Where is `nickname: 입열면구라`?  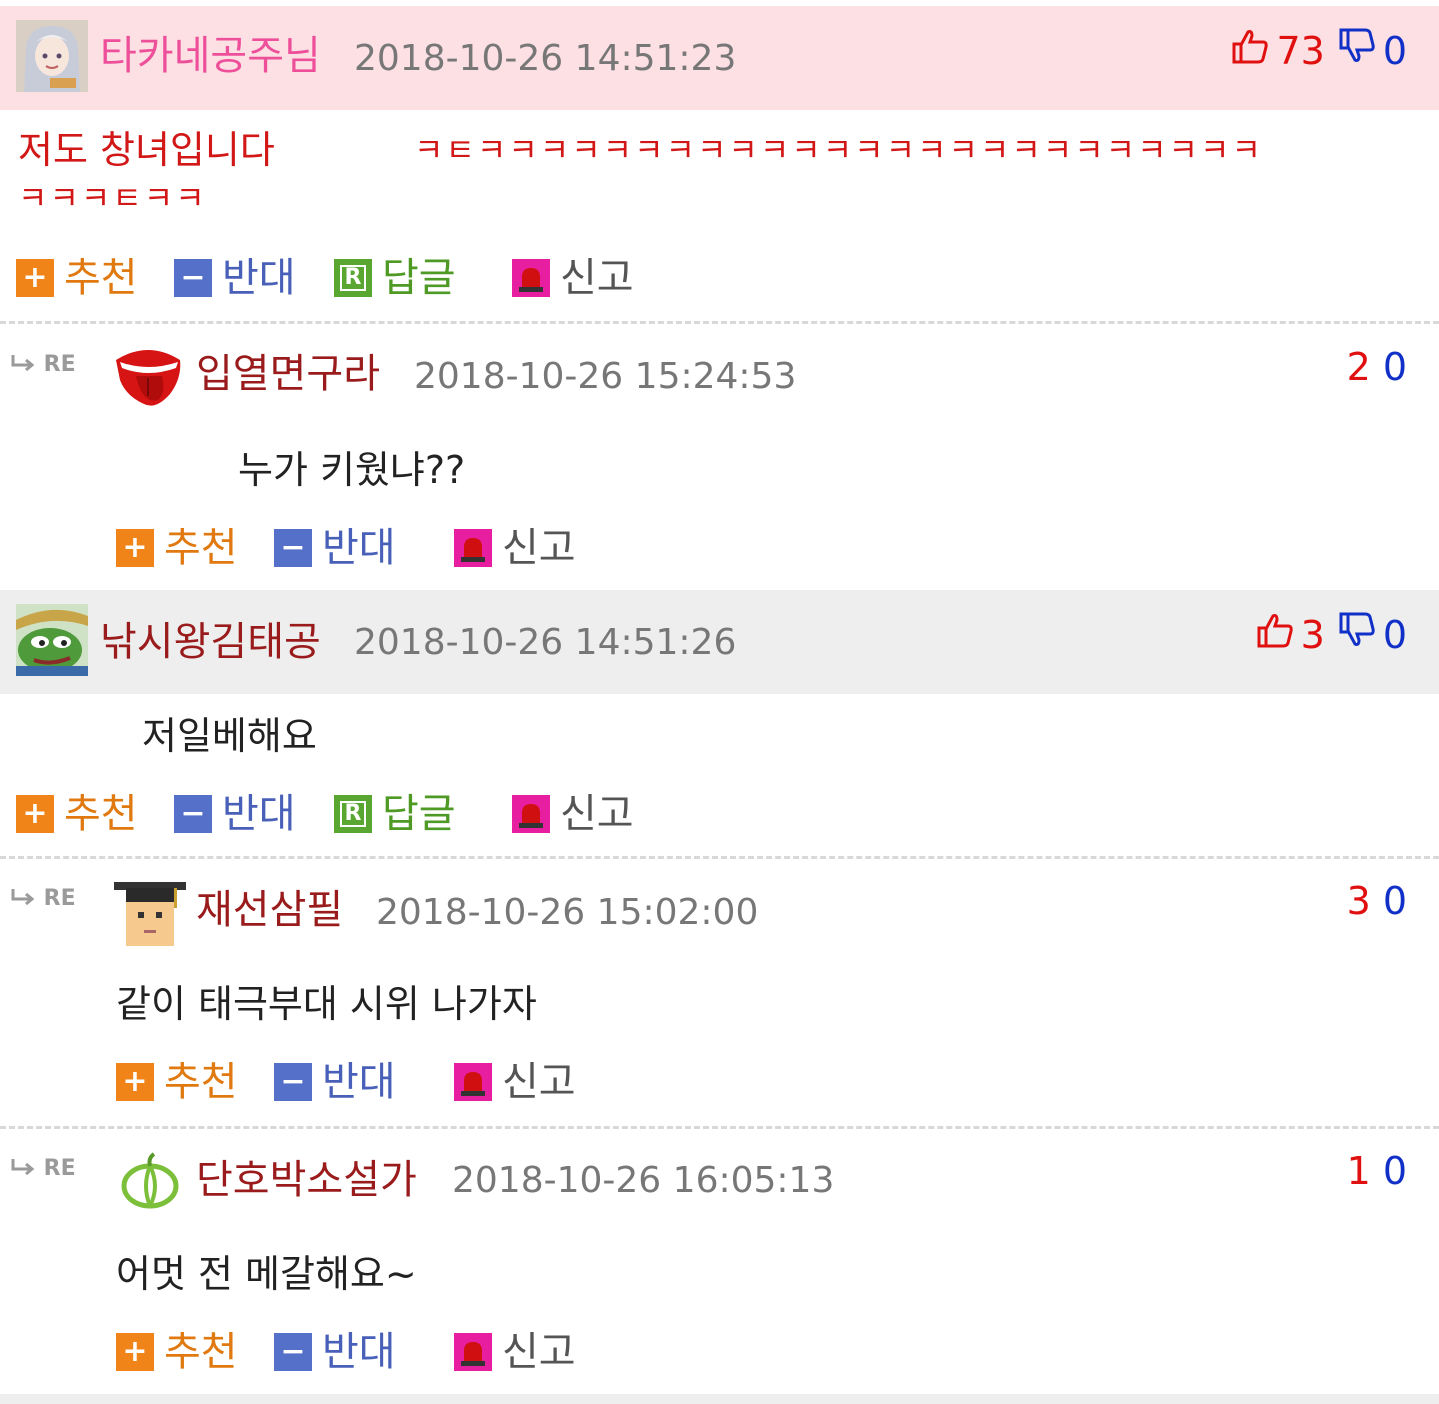 nickname: 입열면구라 is located at coordinates (288, 374).